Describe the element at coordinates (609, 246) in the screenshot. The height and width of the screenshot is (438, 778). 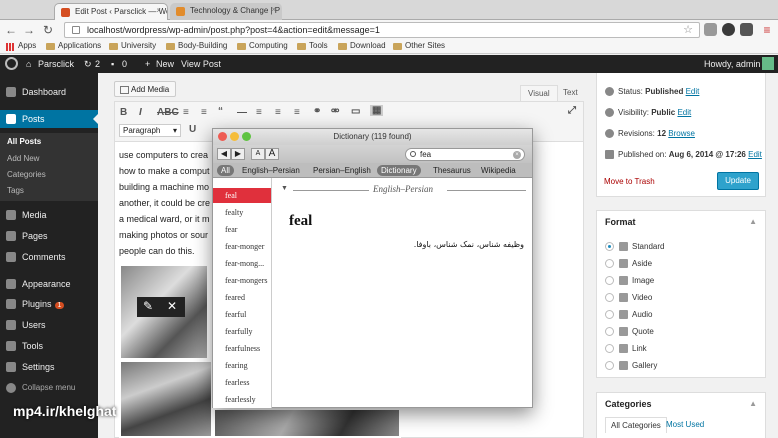
I see `radio-selected` at that location.